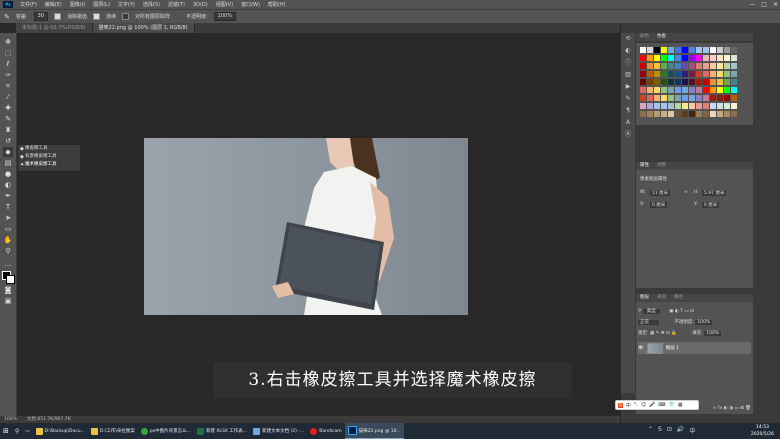  I want to click on tab-properties: 属性, so click(644, 166).